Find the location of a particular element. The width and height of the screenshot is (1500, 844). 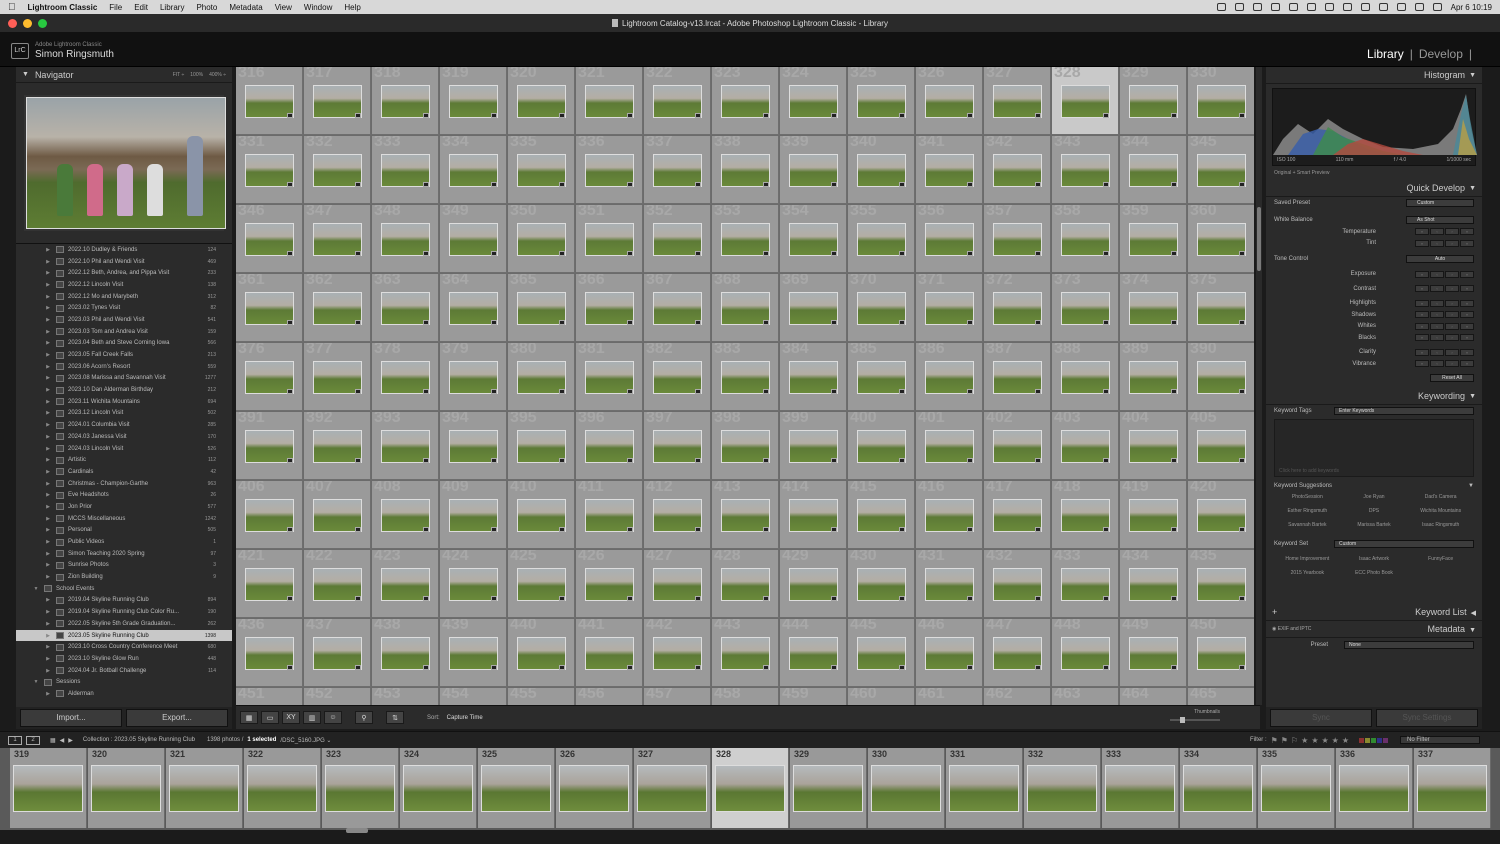

screen-icon is located at coordinates (1347, 7).